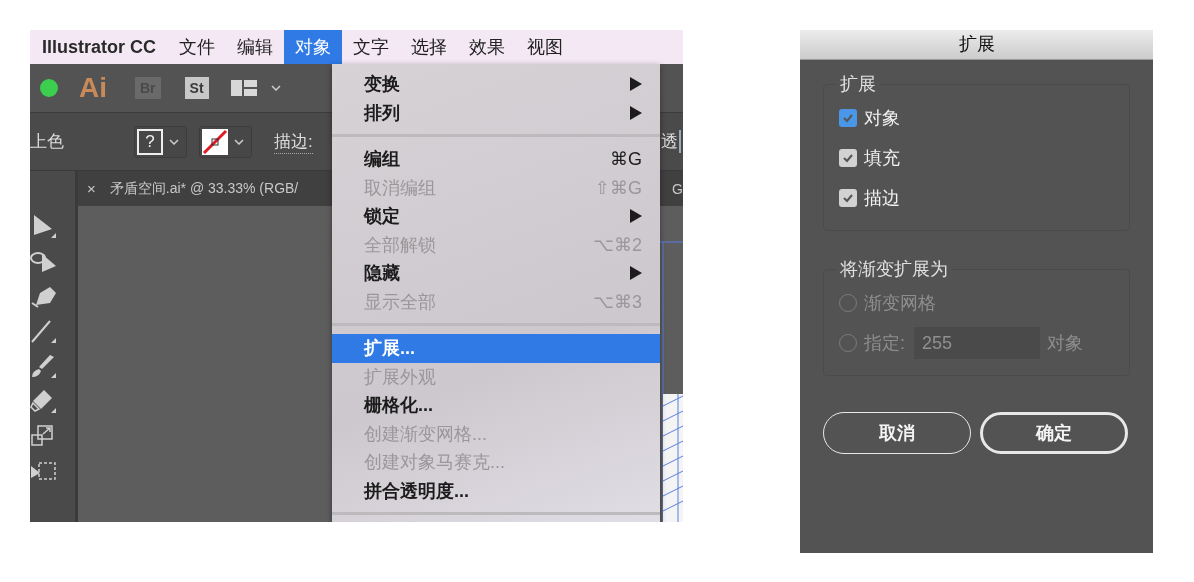 The height and width of the screenshot is (582, 1194). Describe the element at coordinates (293, 141) in the screenshot. I see `stroke-label: 描边:` at that location.